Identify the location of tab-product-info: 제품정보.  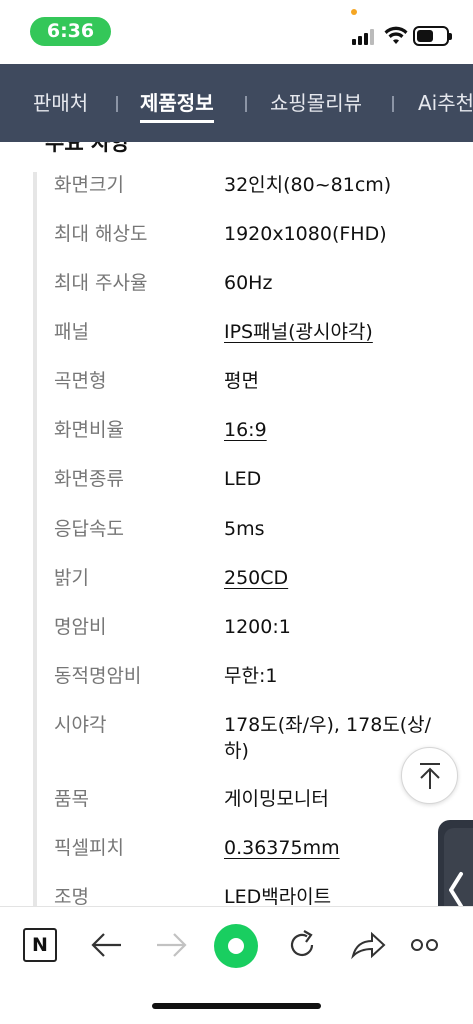
(177, 103).